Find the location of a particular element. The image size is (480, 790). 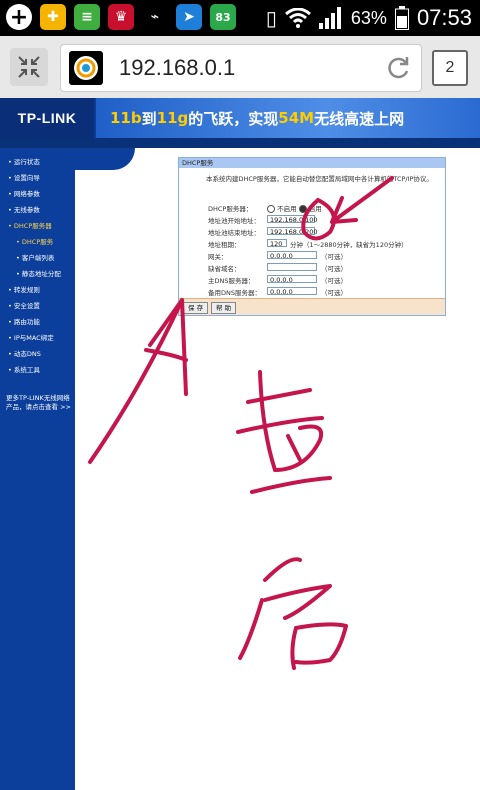

enable-radio is located at coordinates (302, 209).